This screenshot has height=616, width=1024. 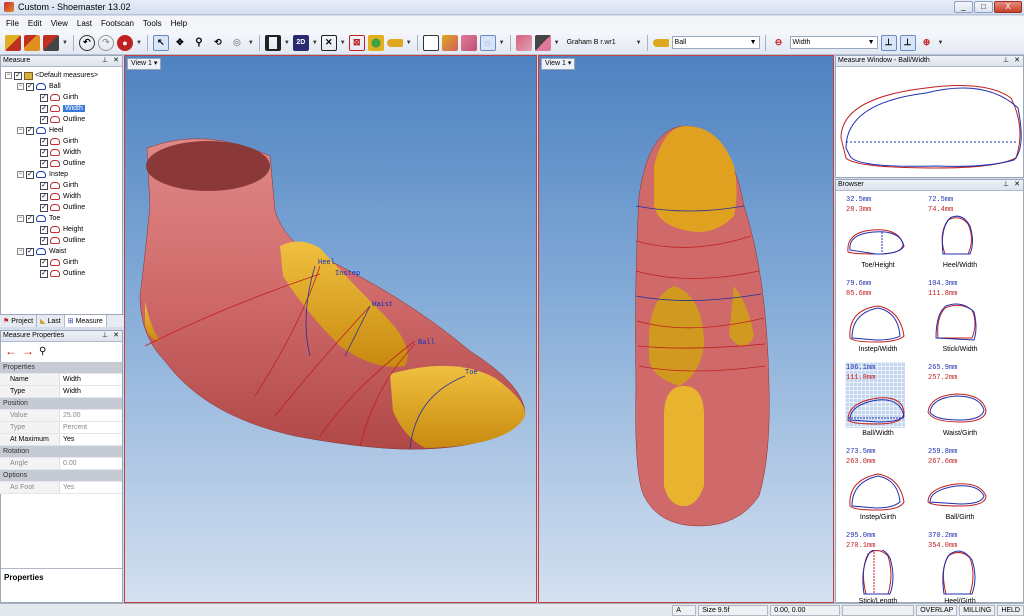 What do you see at coordinates (356, 42) in the screenshot?
I see `bounding-box-icon: ⊠` at bounding box center [356, 42].